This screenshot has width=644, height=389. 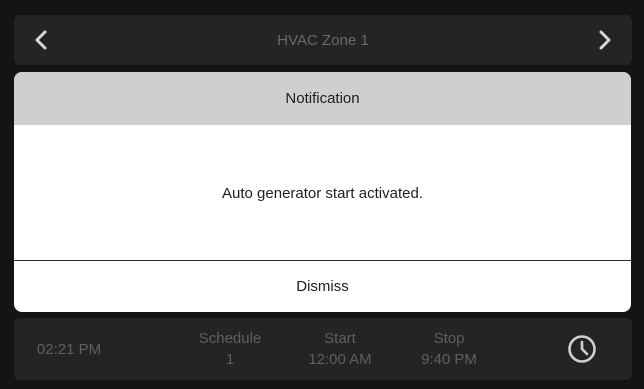 What do you see at coordinates (322, 98) in the screenshot?
I see `dialog-title: Notification` at bounding box center [322, 98].